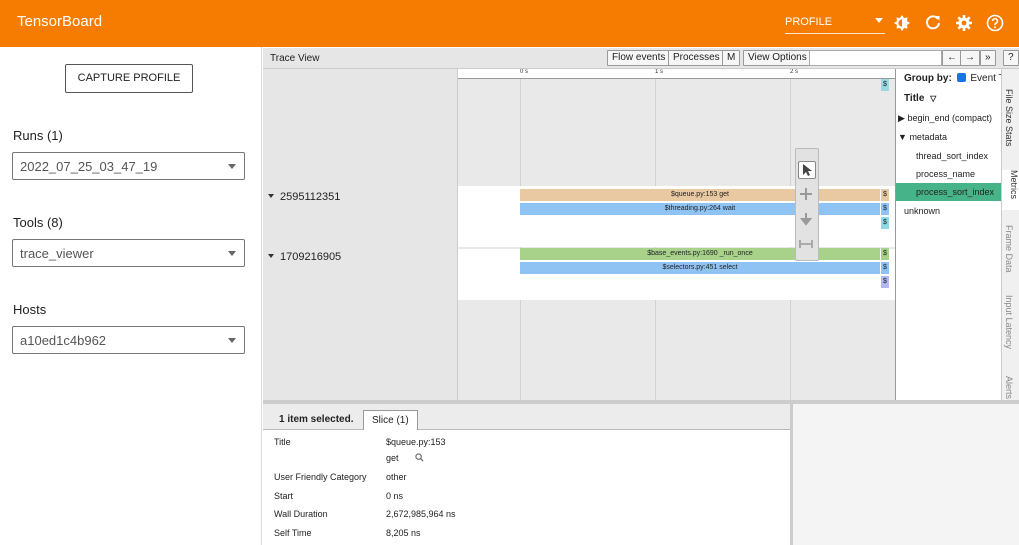  I want to click on expand-button: », so click(988, 58).